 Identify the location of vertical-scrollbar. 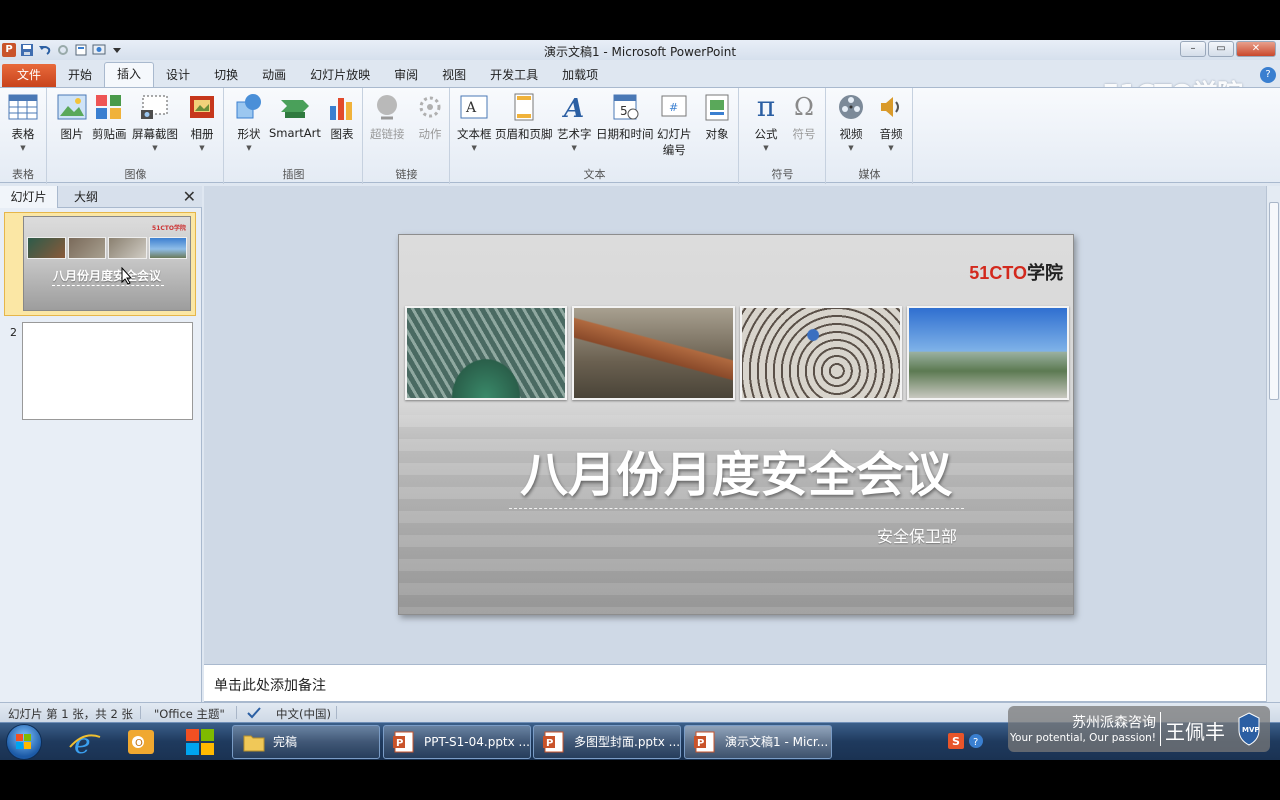
(1273, 425).